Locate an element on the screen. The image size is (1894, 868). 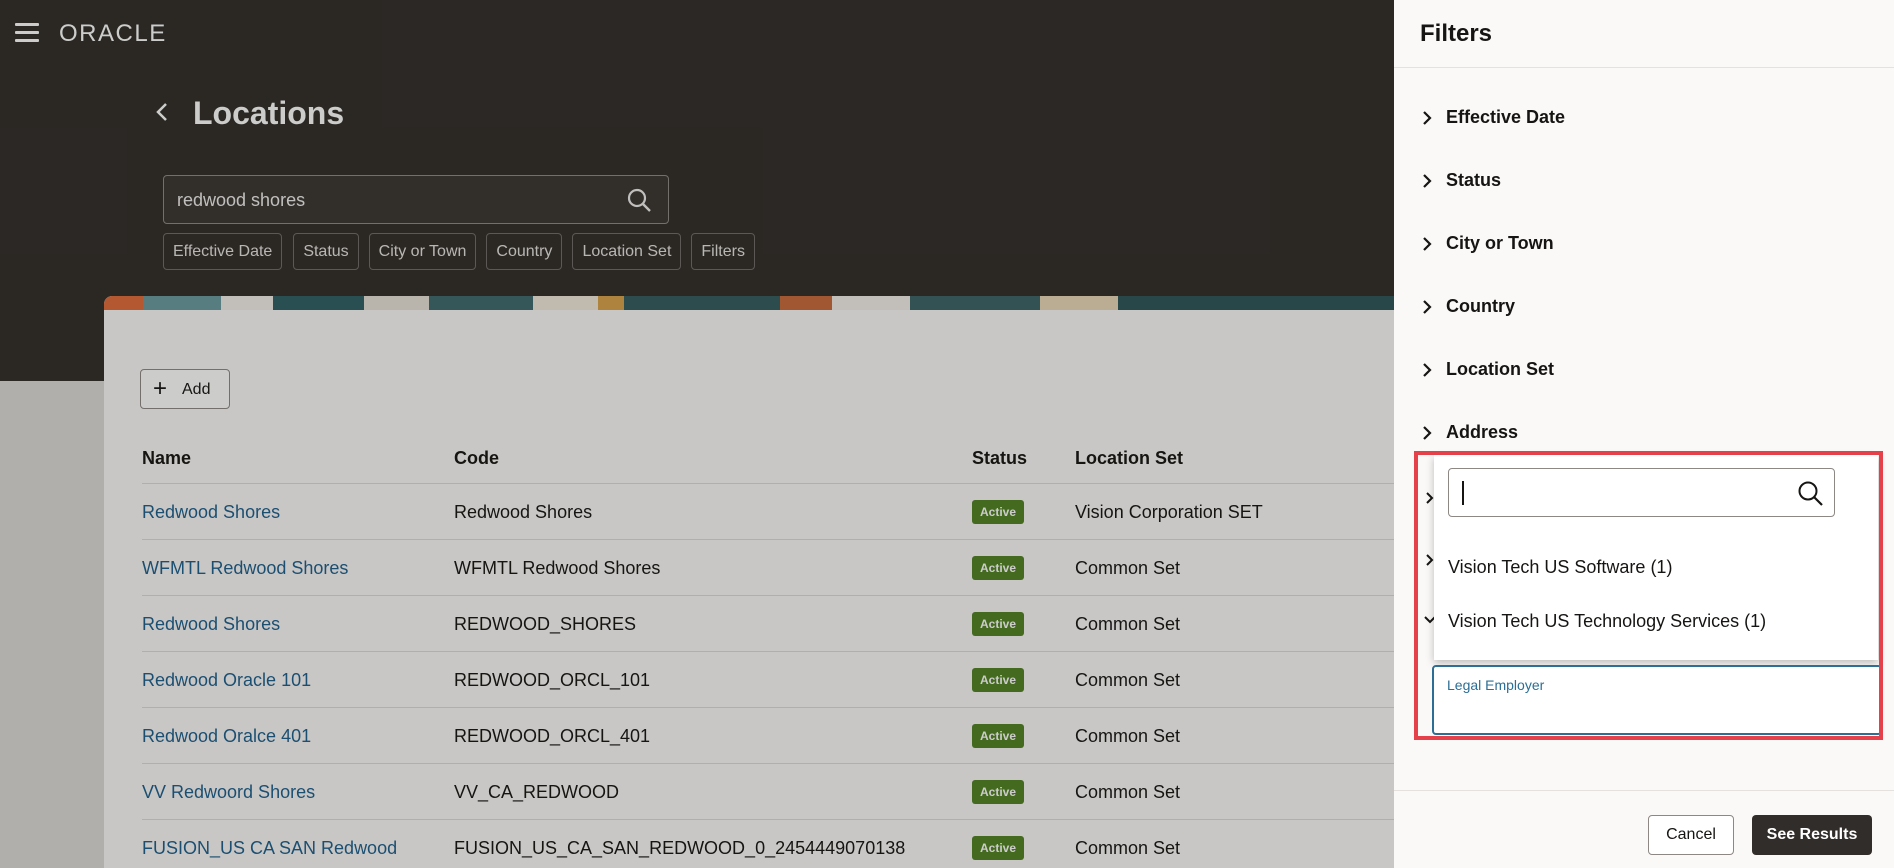
highlight-annotation is located at coordinates (1648, 595).